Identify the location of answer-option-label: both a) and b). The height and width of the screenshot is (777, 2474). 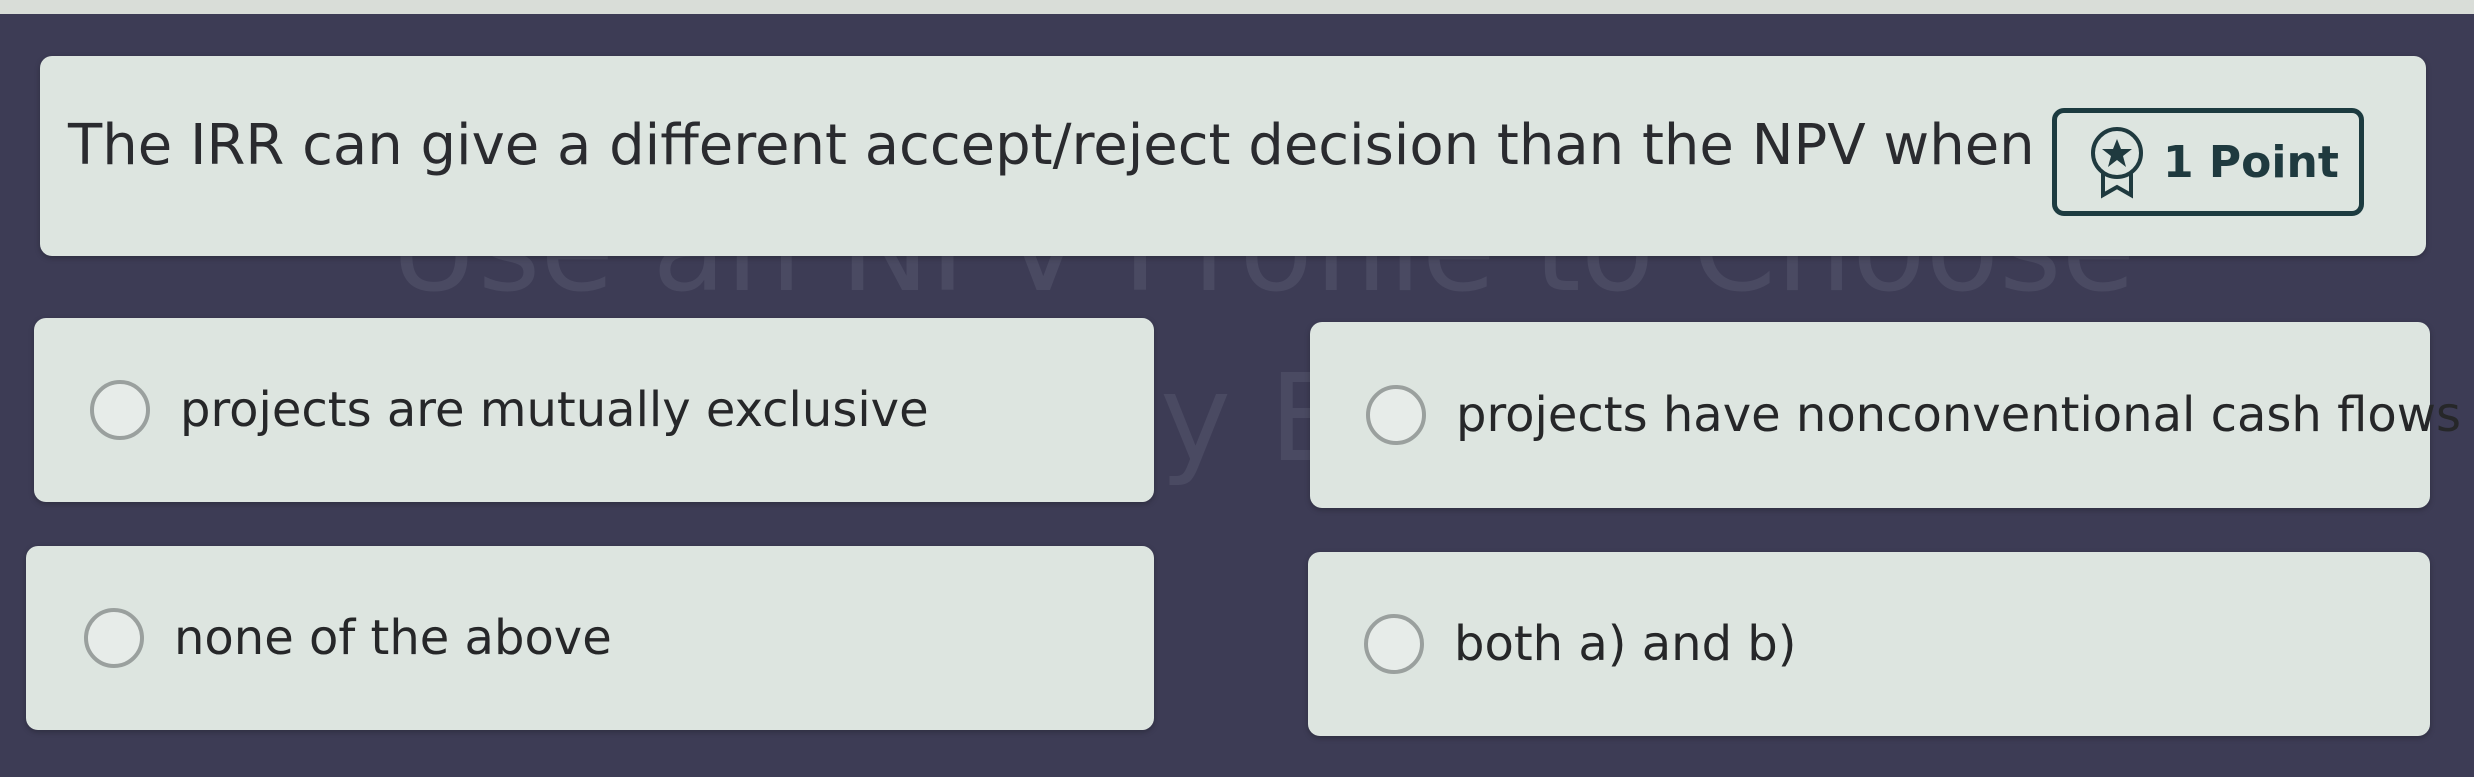
(1625, 644).